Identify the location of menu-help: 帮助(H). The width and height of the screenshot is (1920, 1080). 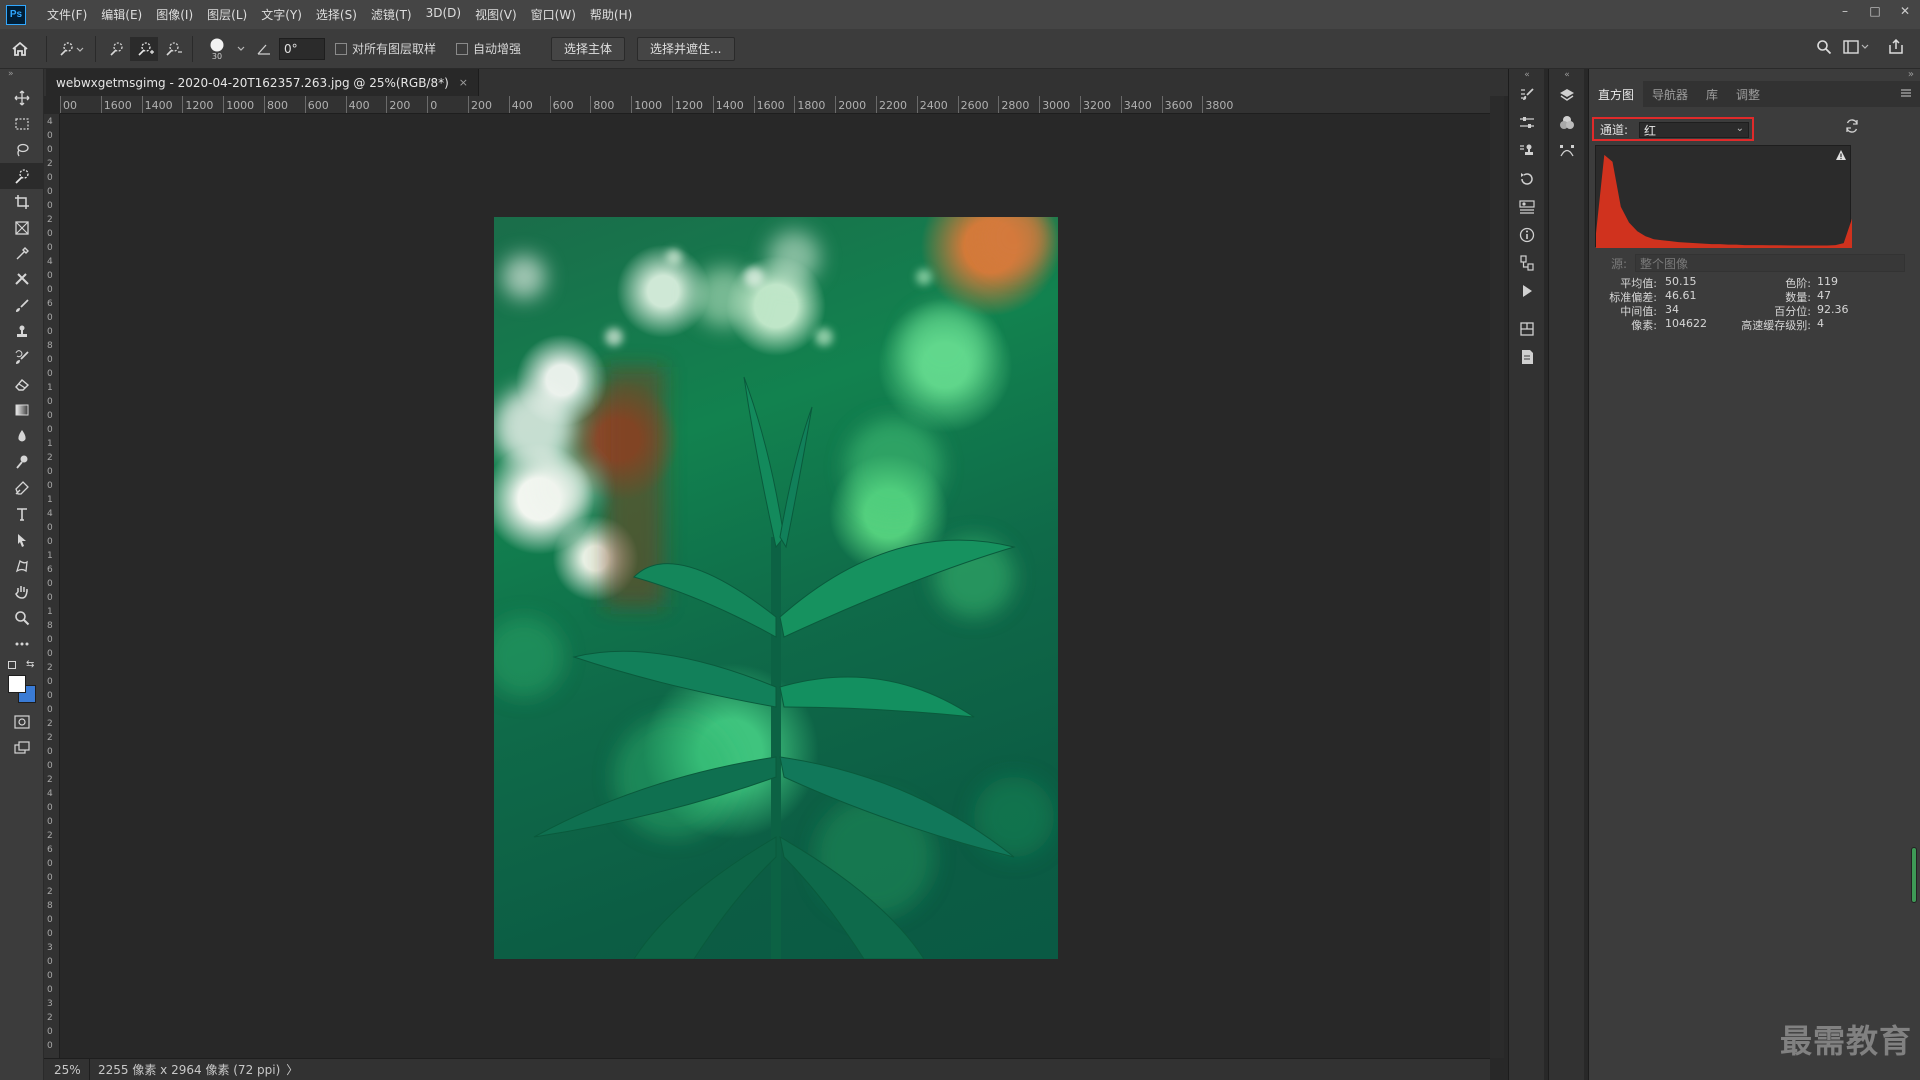
(611, 14).